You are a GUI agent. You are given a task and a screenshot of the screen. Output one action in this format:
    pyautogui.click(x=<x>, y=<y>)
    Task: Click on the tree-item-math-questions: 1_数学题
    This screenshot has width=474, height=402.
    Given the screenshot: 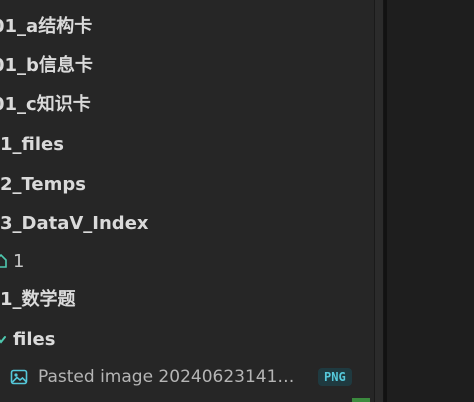 What is the action you would take?
    pyautogui.click(x=38, y=300)
    